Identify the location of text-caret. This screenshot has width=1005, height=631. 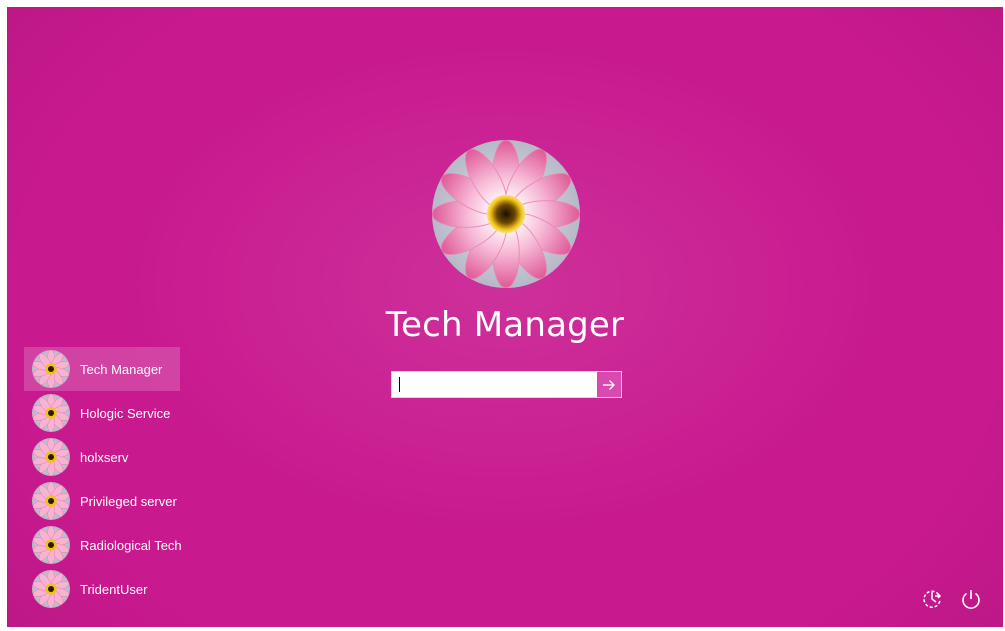
(399, 384).